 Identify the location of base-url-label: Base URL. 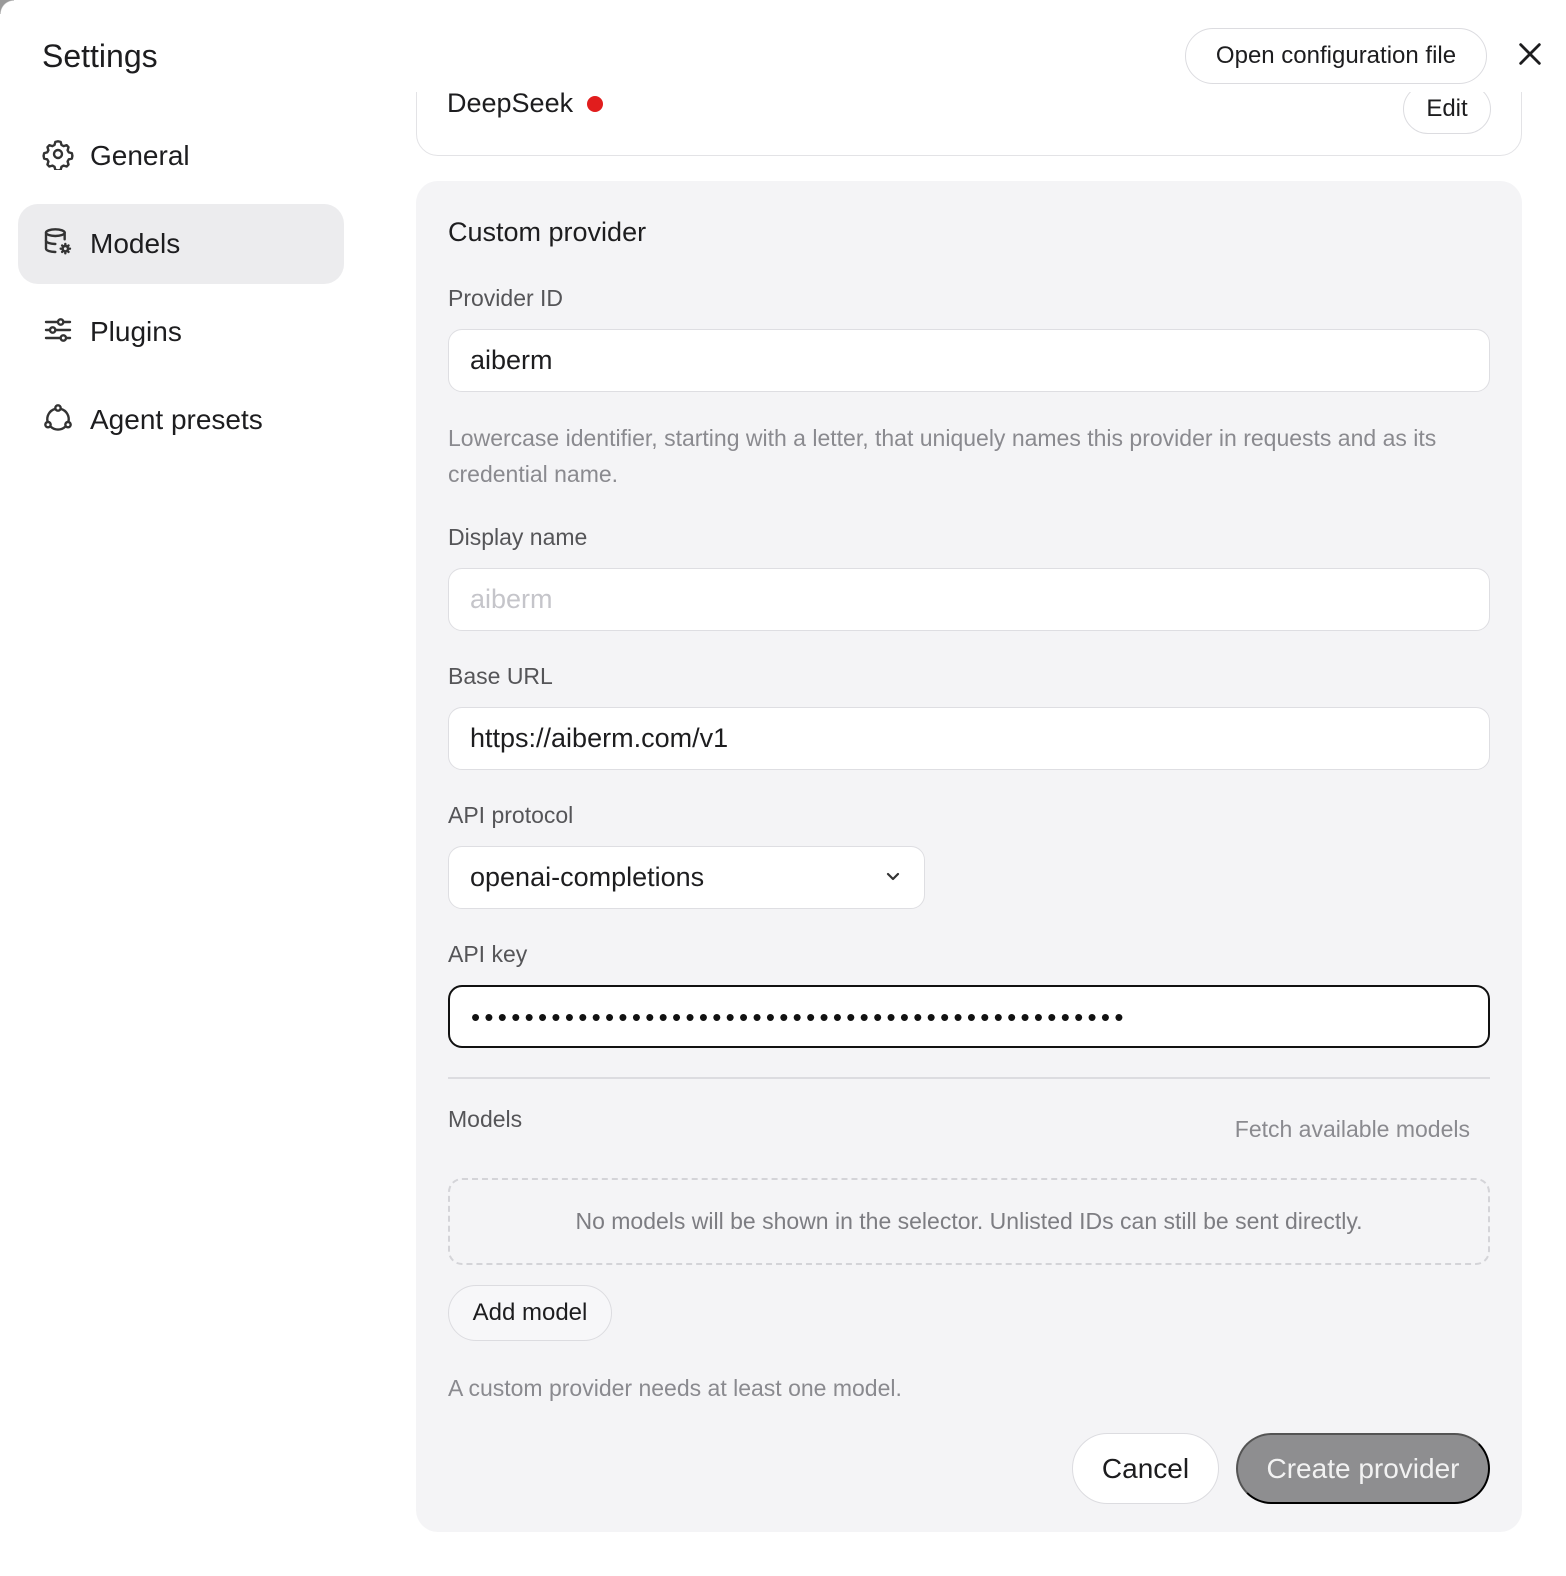
(500, 676).